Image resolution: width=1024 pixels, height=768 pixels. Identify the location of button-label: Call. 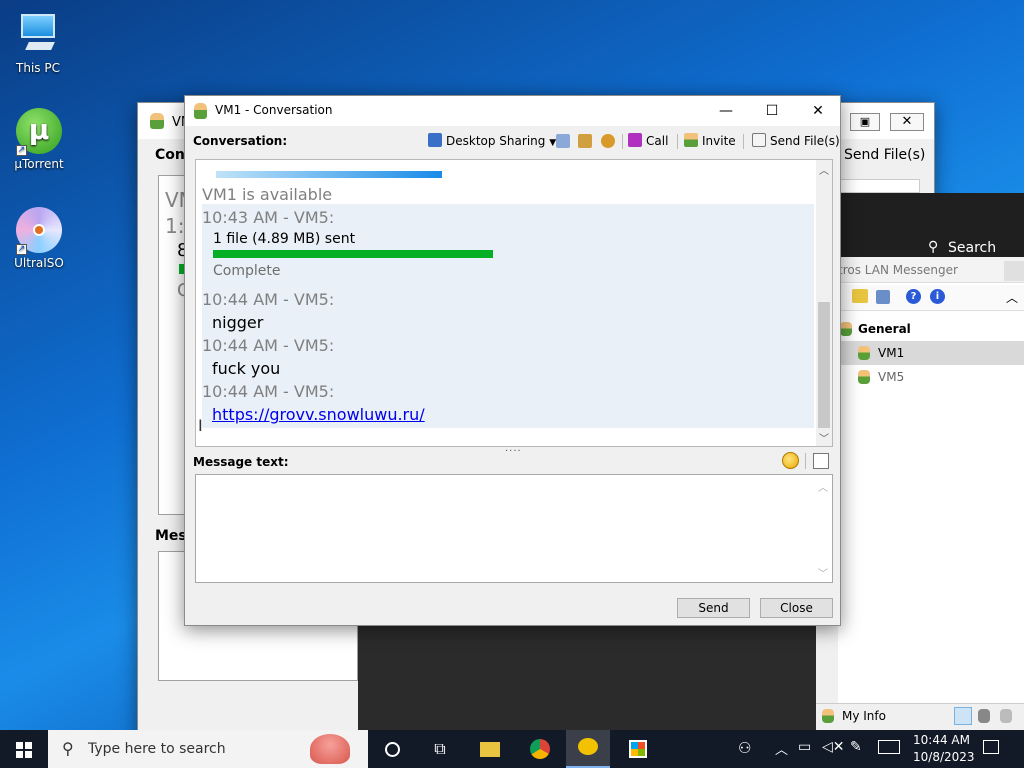
(657, 141).